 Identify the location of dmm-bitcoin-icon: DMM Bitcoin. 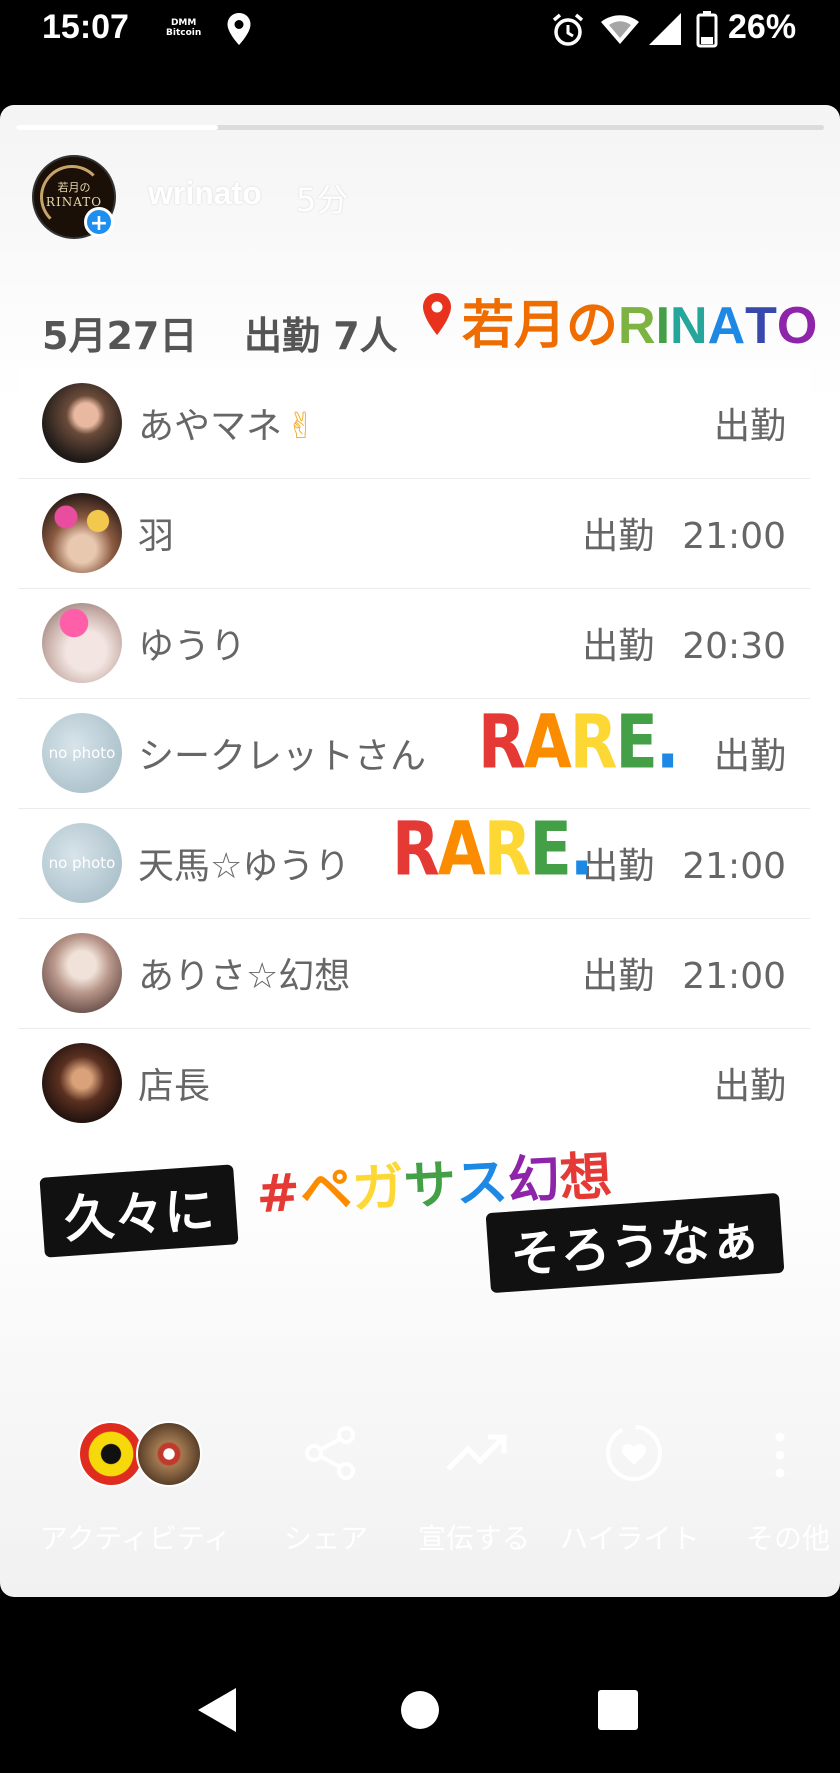
(183, 28).